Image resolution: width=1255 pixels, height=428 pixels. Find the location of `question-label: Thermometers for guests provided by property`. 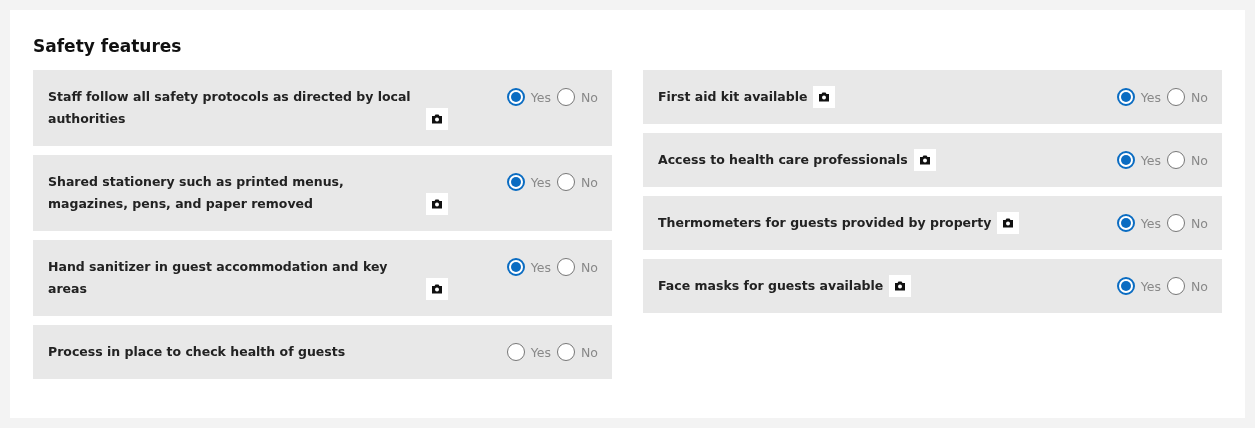

question-label: Thermometers for guests provided by property is located at coordinates (825, 223).